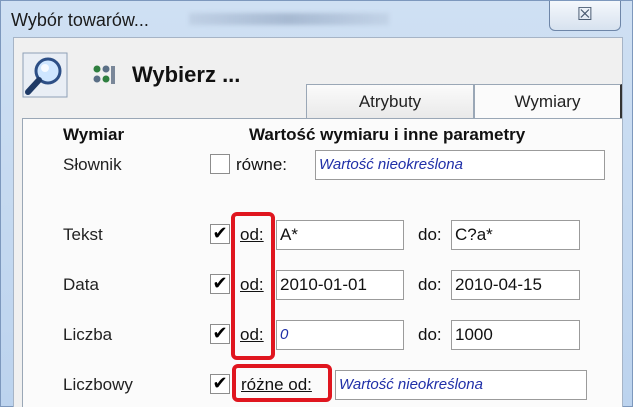  Describe the element at coordinates (220, 384) in the screenshot. I see `checkbox-liczbowy: ✔` at that location.